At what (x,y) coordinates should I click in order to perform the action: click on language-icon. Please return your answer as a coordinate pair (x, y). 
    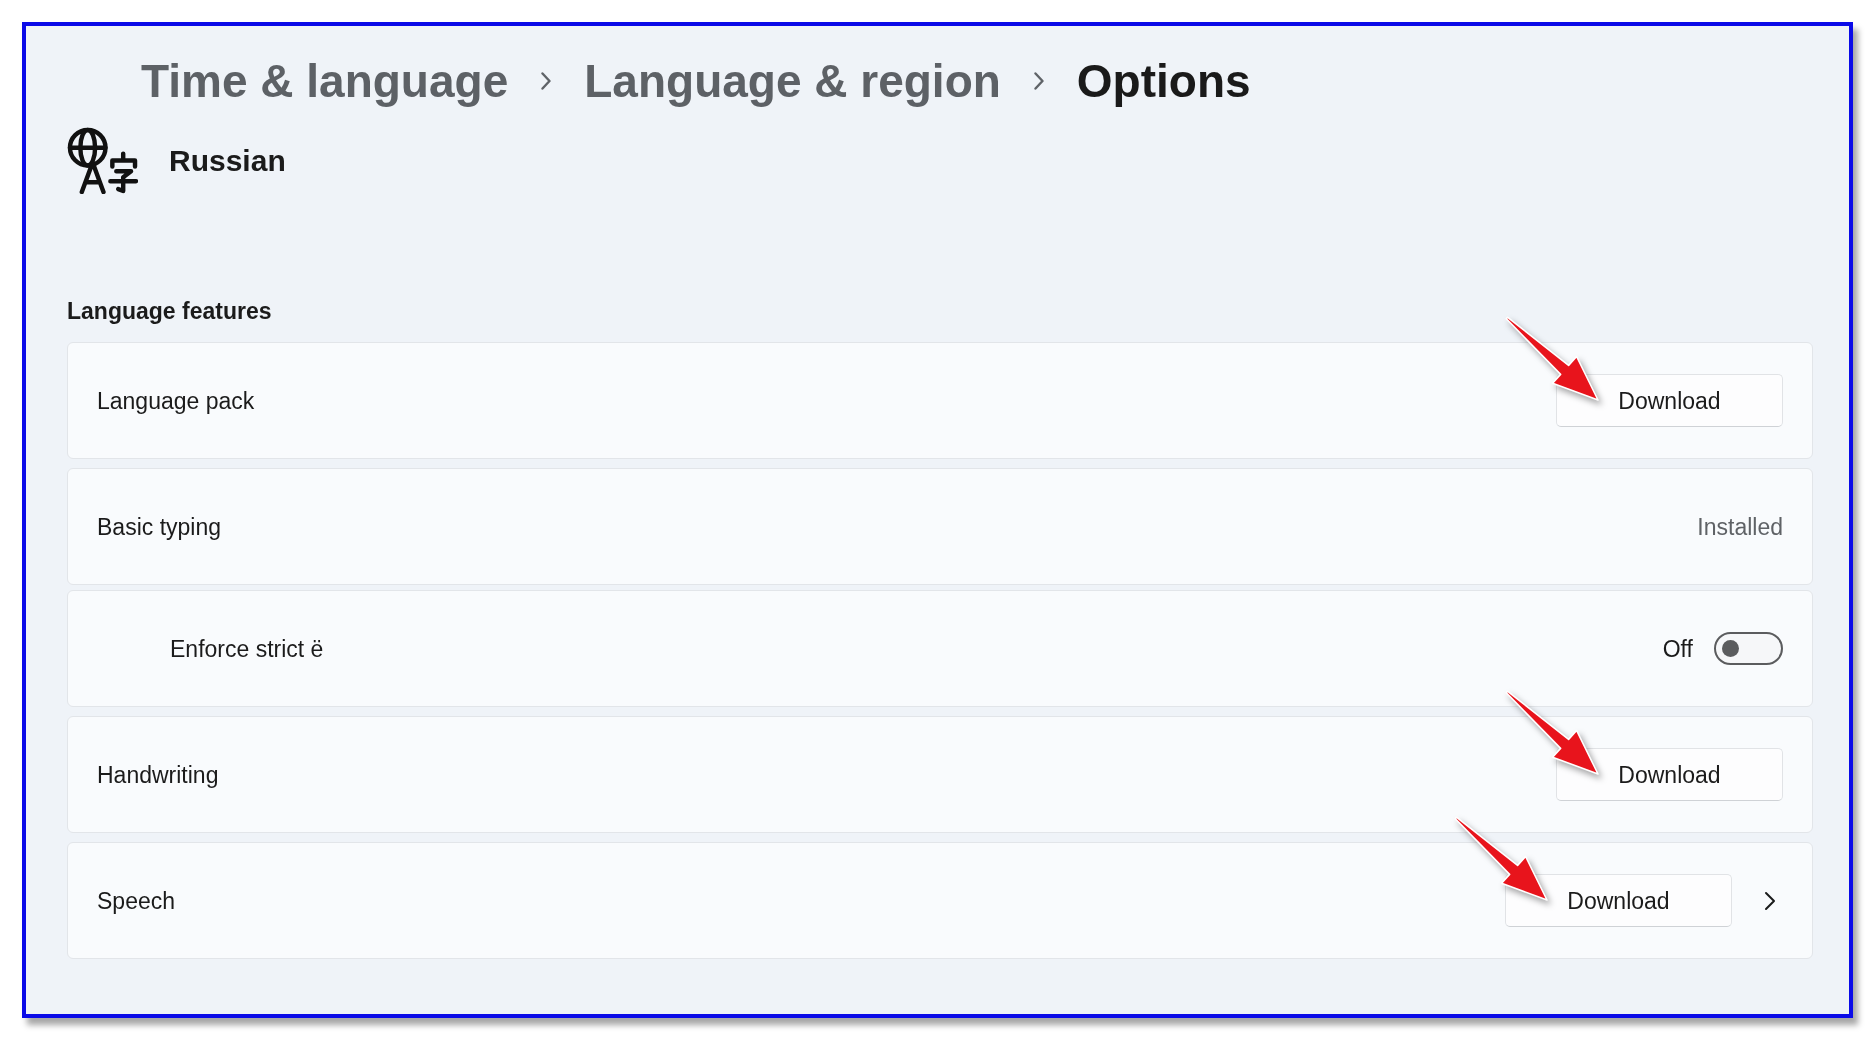
    Looking at the image, I should click on (102, 160).